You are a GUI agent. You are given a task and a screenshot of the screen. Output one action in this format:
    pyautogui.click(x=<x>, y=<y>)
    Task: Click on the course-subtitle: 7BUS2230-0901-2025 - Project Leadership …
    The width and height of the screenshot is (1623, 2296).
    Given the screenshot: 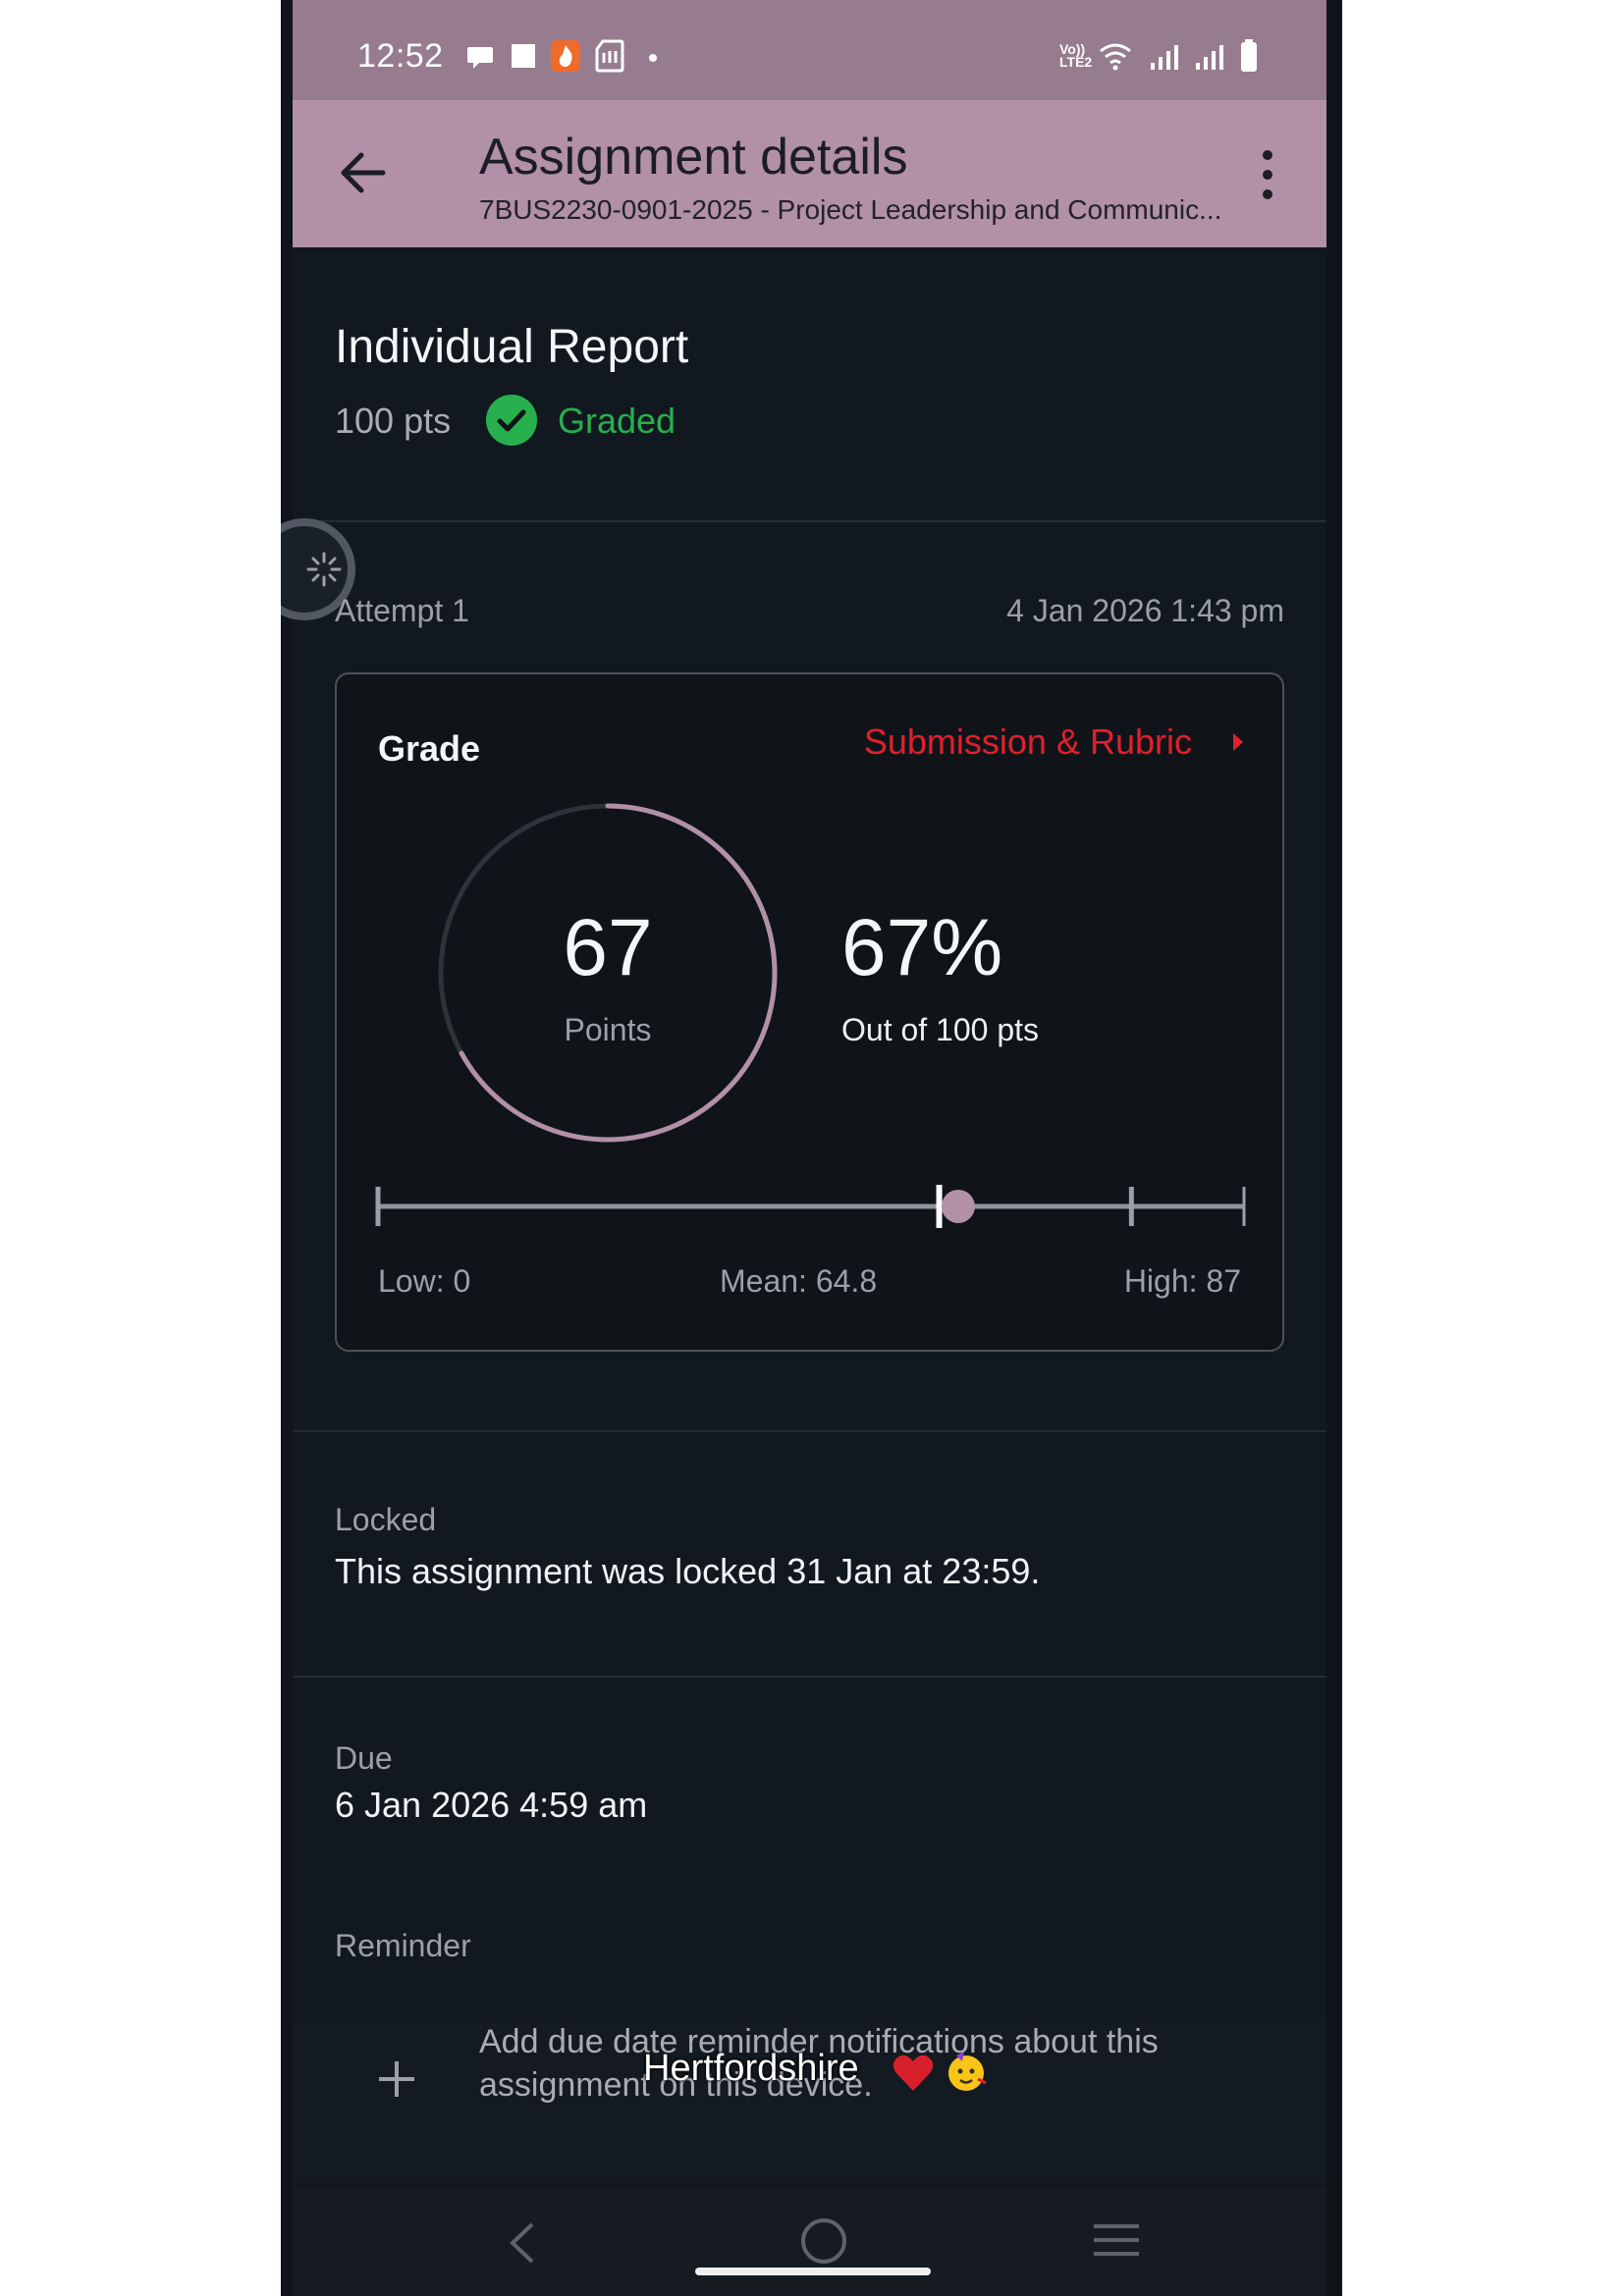 What is the action you would take?
    pyautogui.click(x=850, y=210)
    